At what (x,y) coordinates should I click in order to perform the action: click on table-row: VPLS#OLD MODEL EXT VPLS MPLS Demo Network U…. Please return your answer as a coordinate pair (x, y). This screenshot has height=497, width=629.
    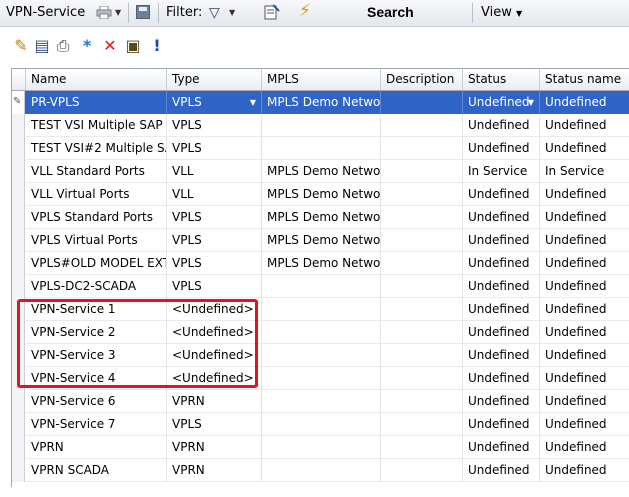
    Looking at the image, I should click on (320, 263).